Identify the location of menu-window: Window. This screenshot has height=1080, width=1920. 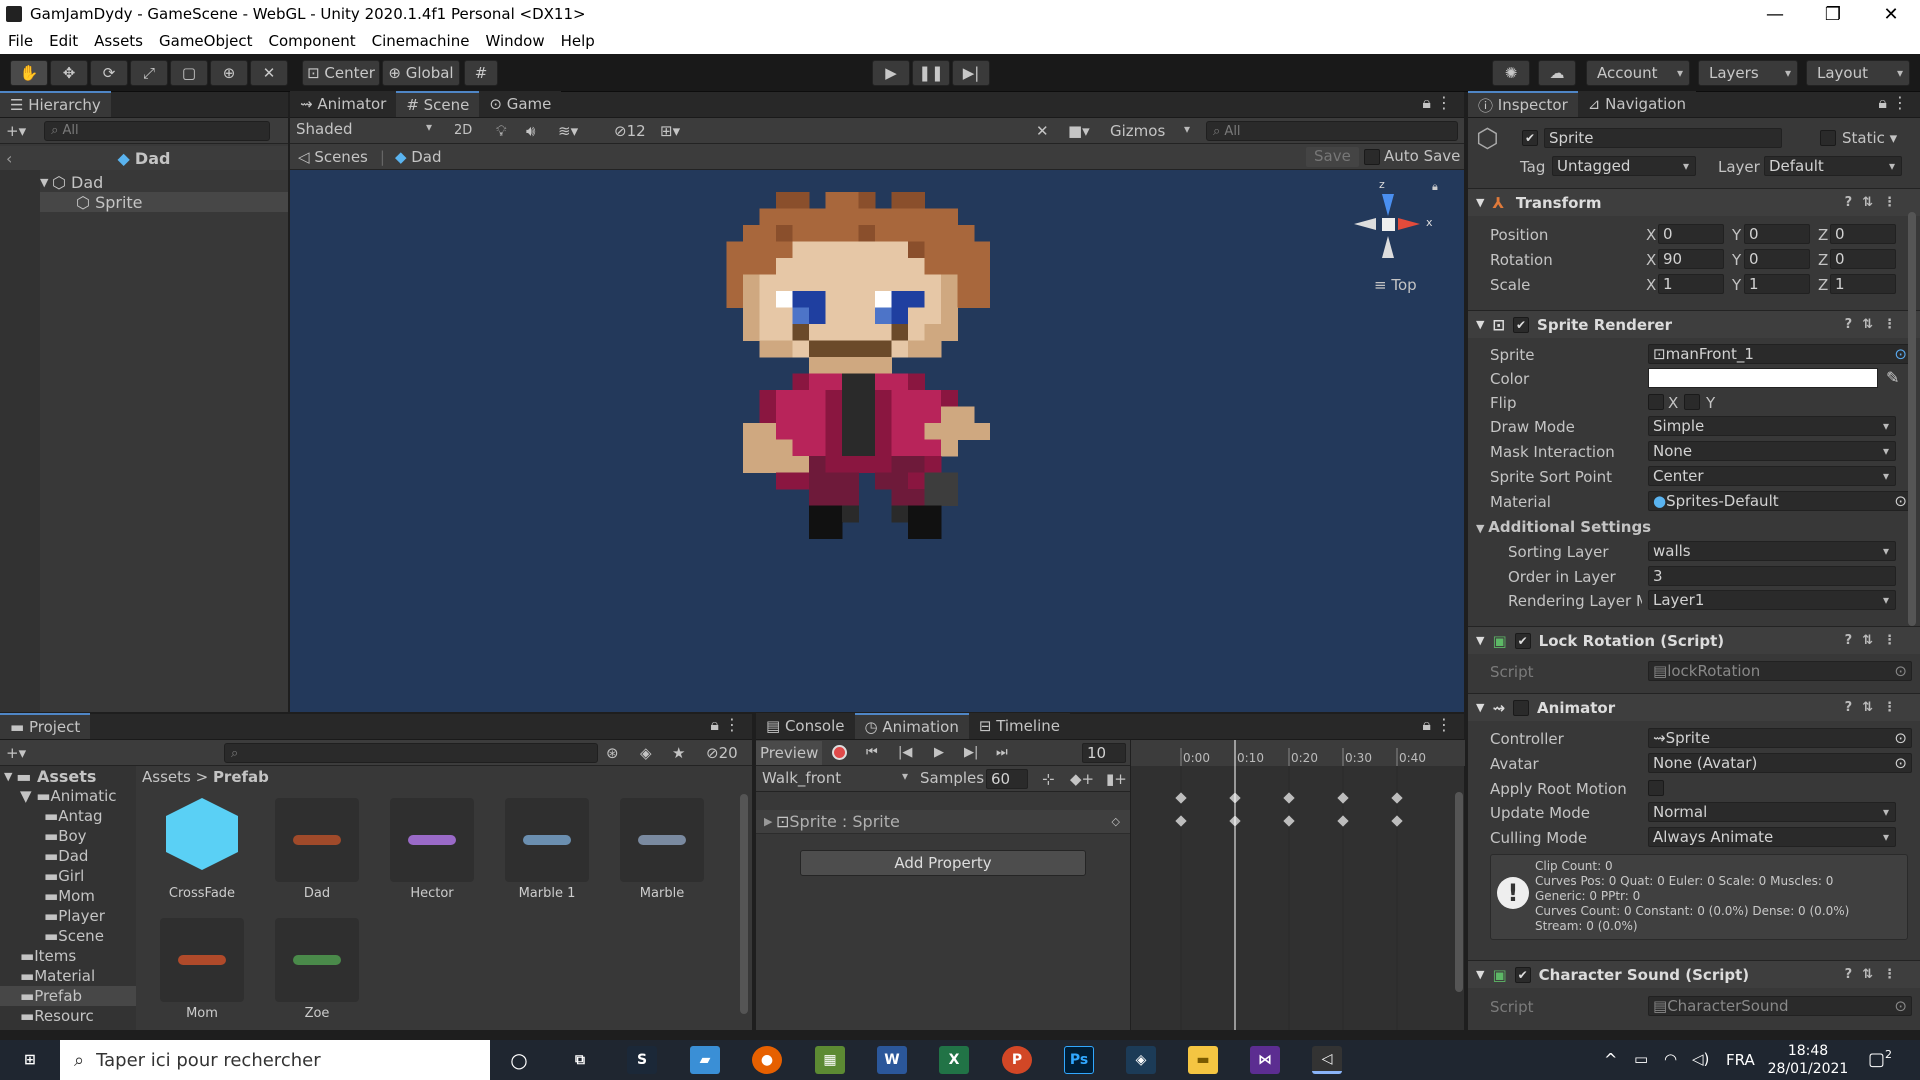
(514, 41).